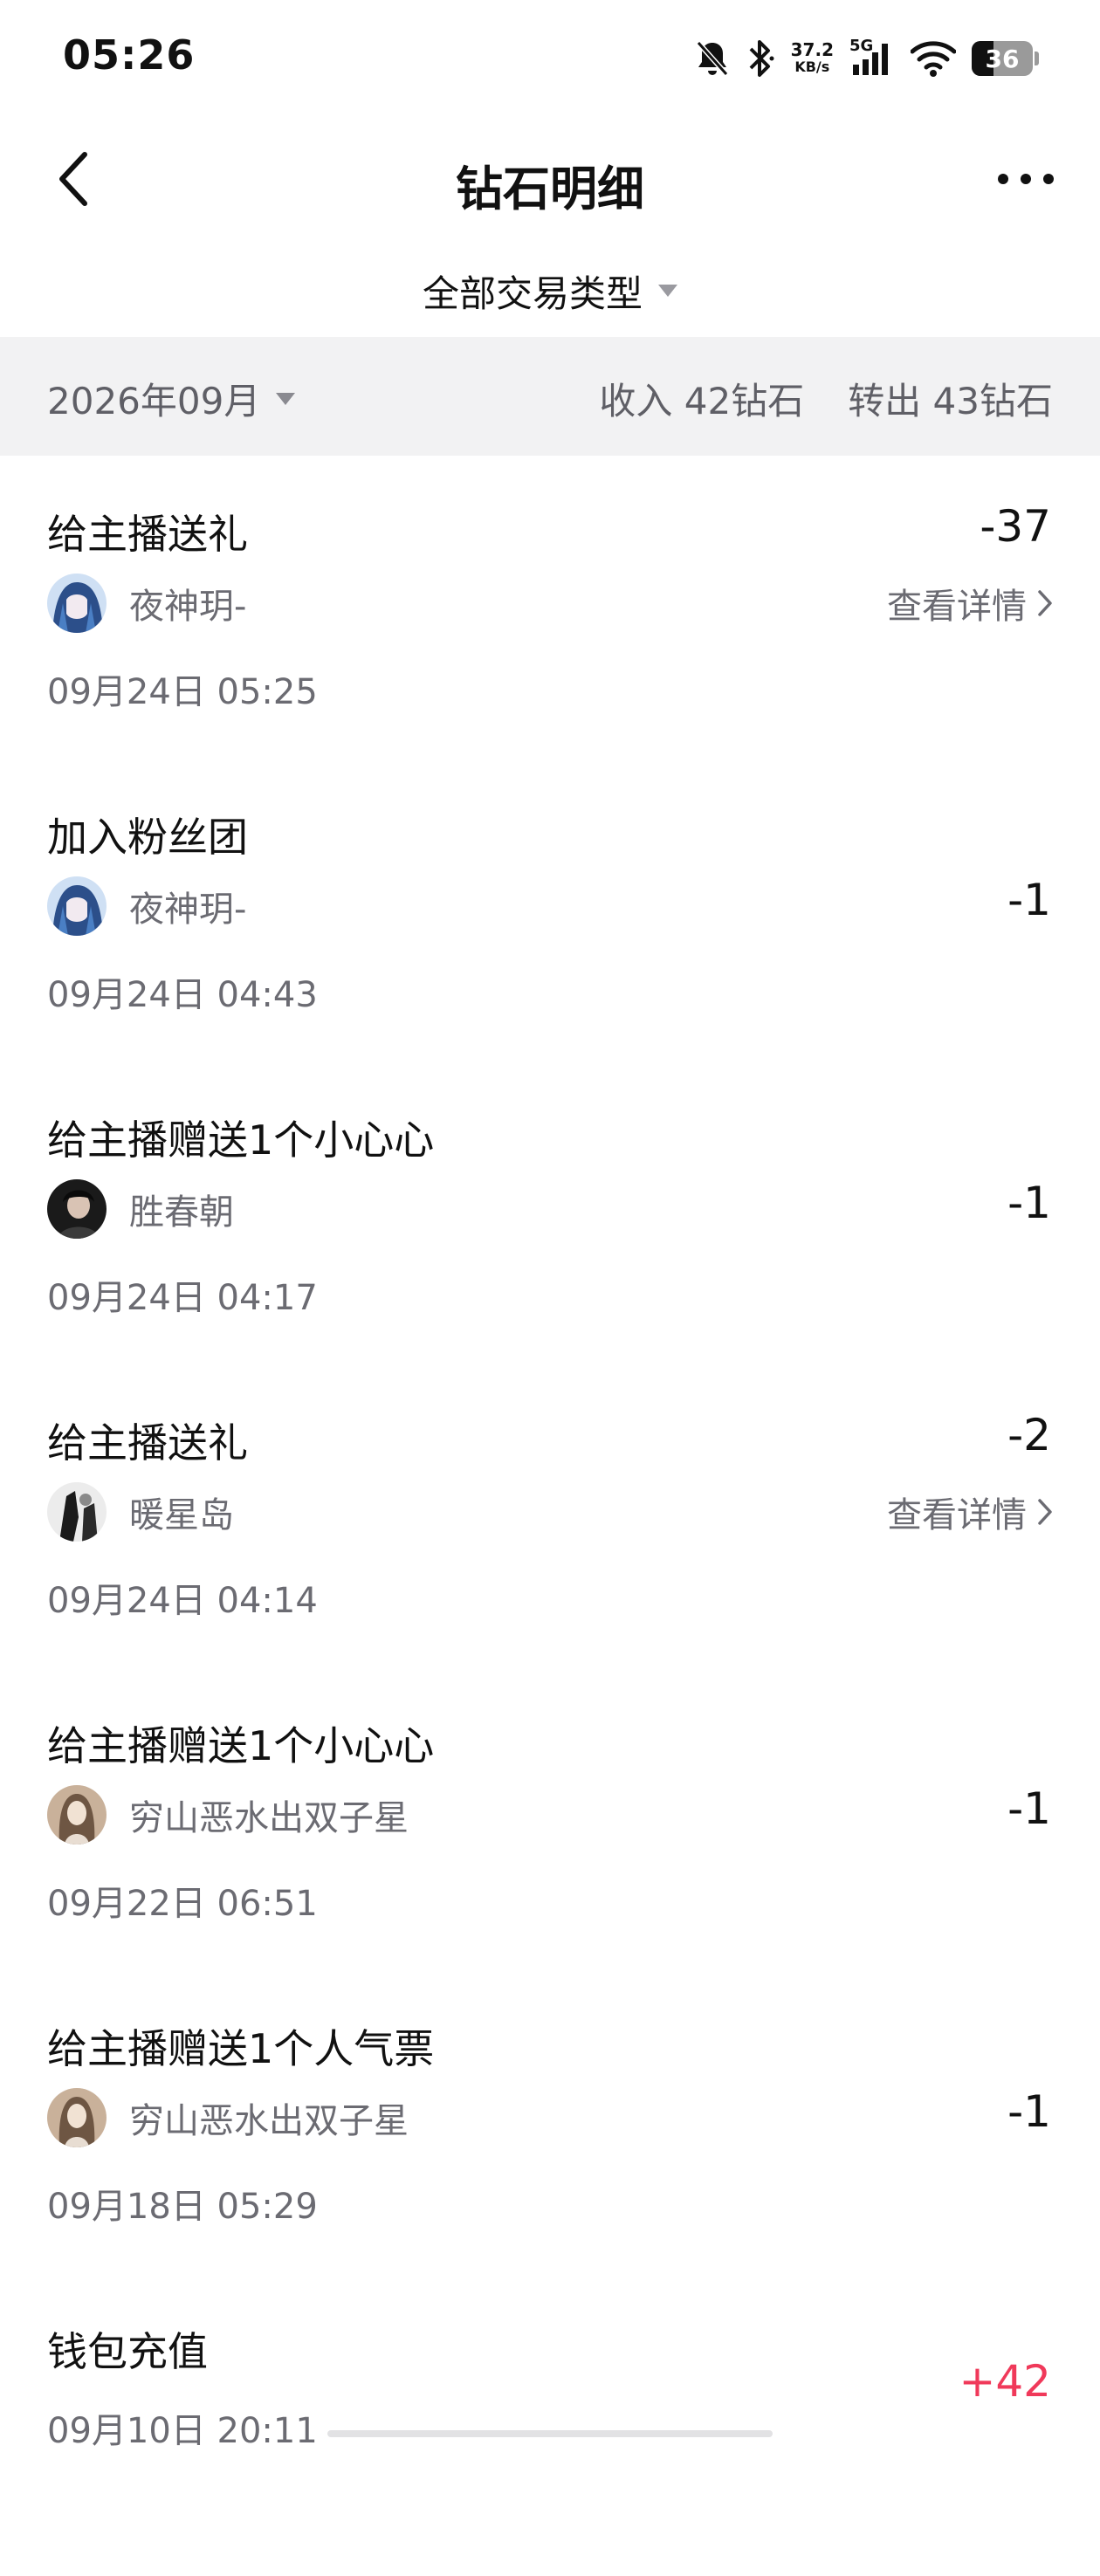 The height and width of the screenshot is (2576, 1100). Describe the element at coordinates (183, 2431) in the screenshot. I see `transaction-time: 09月10日 20:11` at that location.